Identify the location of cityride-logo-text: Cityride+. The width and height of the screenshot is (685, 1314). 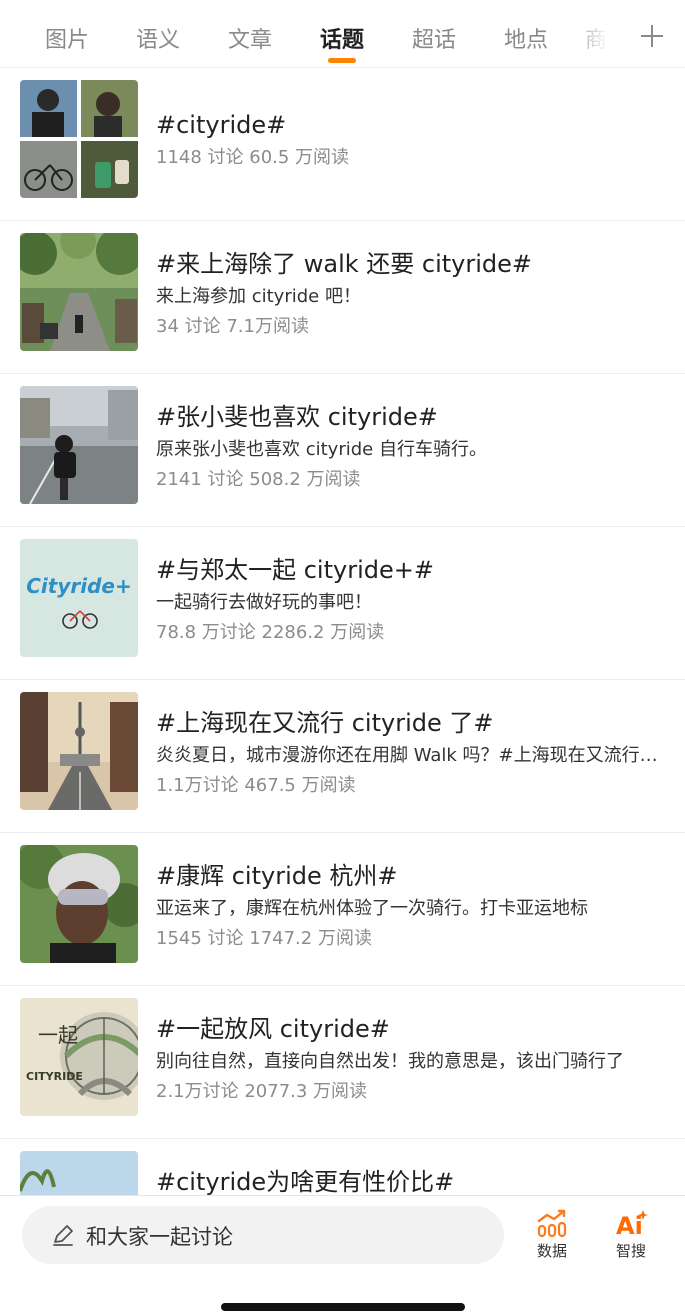
(79, 586).